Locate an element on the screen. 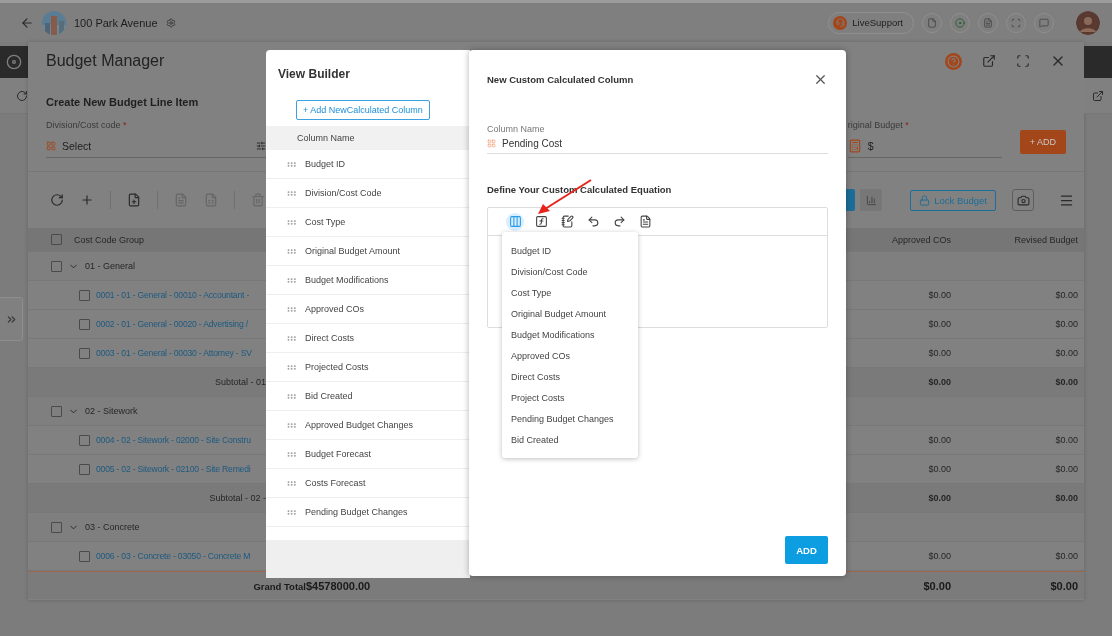  column-name: Projected Costs is located at coordinates (337, 367).